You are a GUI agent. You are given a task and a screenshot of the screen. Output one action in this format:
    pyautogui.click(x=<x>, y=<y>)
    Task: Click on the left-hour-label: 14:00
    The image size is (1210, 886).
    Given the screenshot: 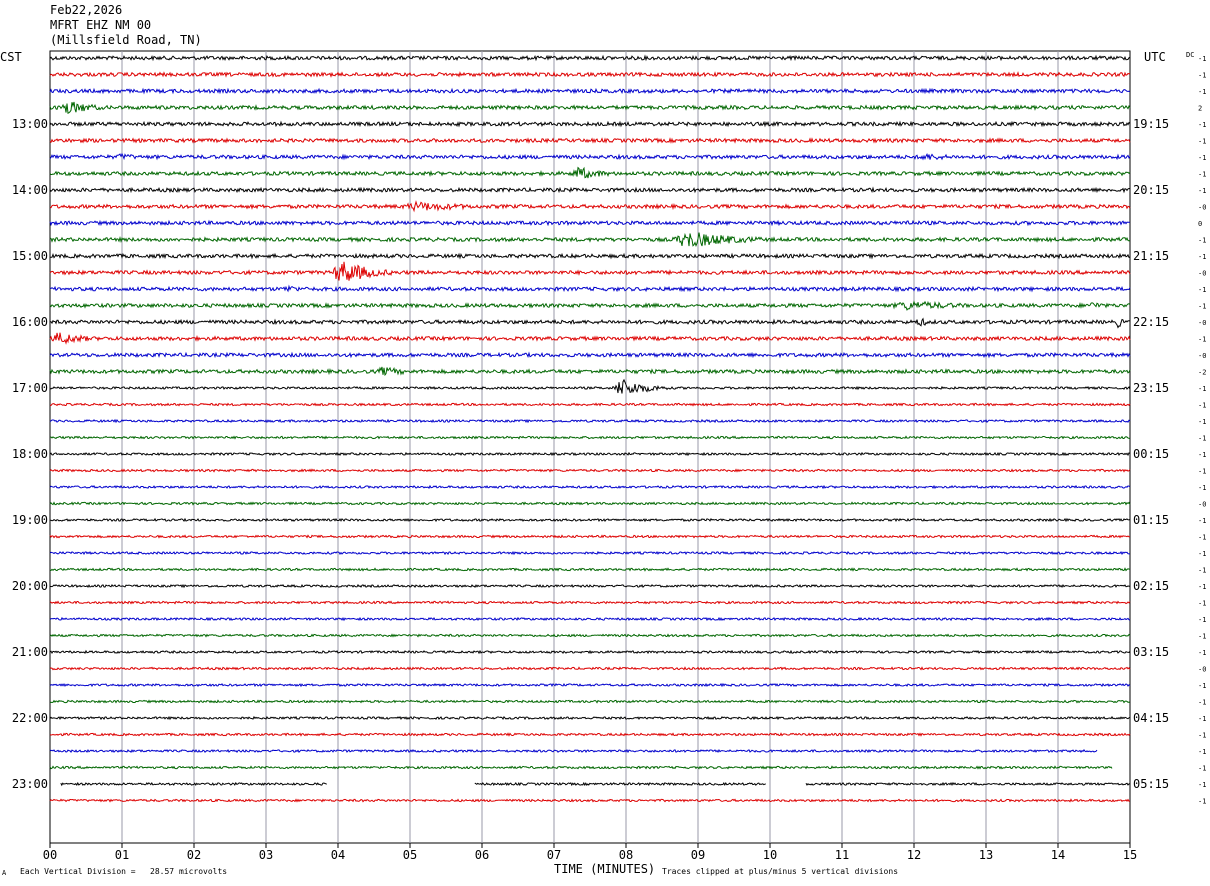 What is the action you would take?
    pyautogui.click(x=30, y=190)
    